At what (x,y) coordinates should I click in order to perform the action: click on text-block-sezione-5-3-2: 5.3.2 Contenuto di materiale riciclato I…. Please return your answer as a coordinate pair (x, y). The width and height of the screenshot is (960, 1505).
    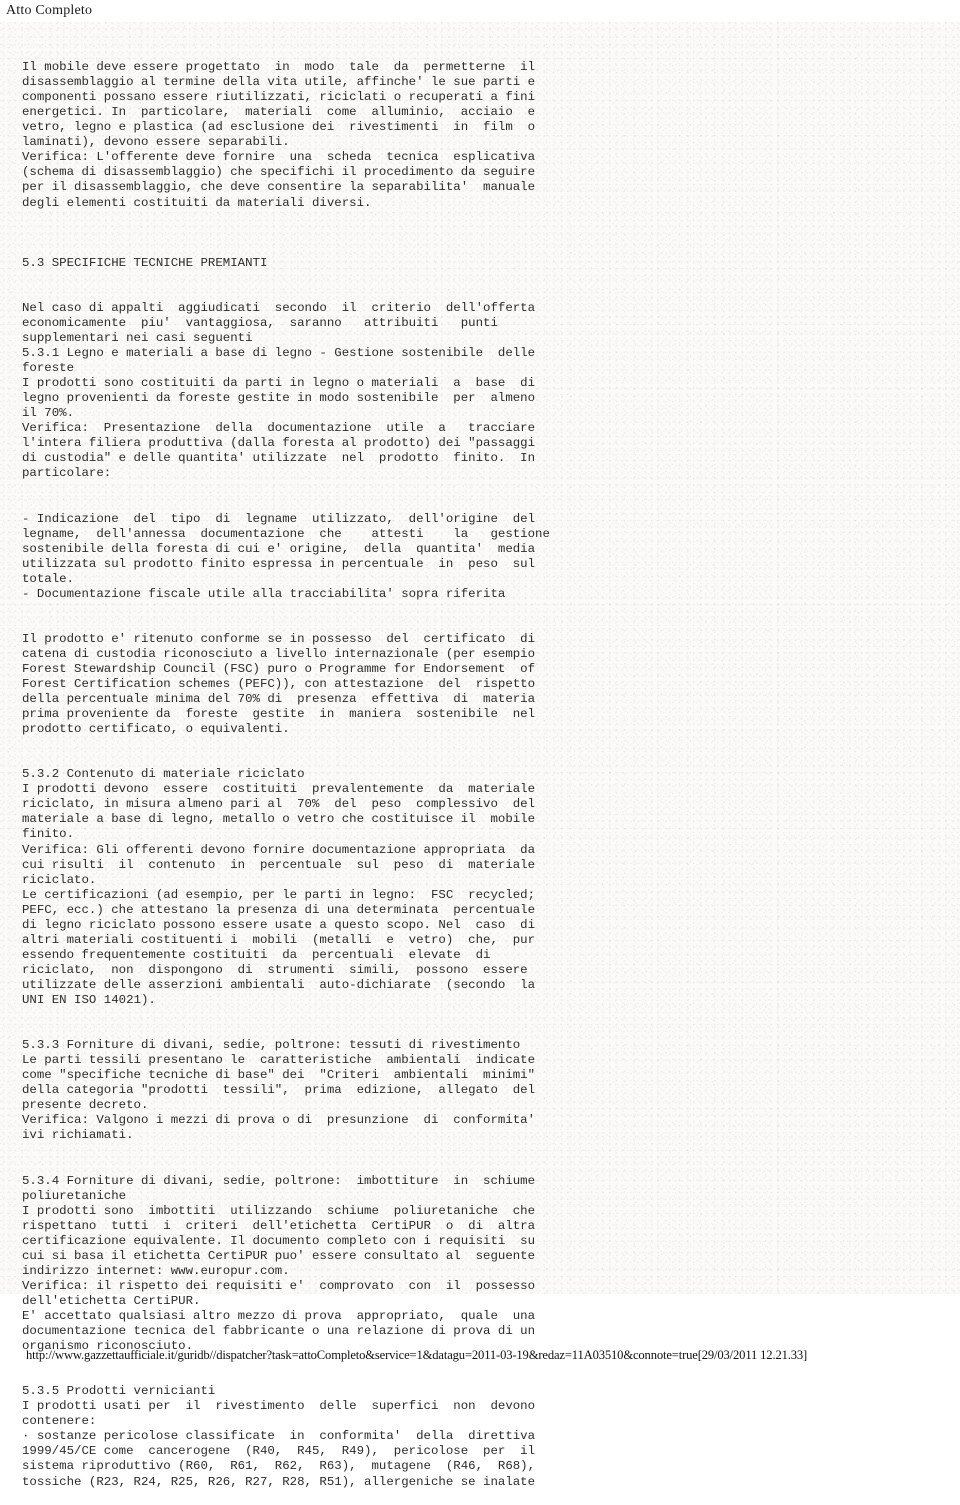
    Looking at the image, I should click on (279, 887).